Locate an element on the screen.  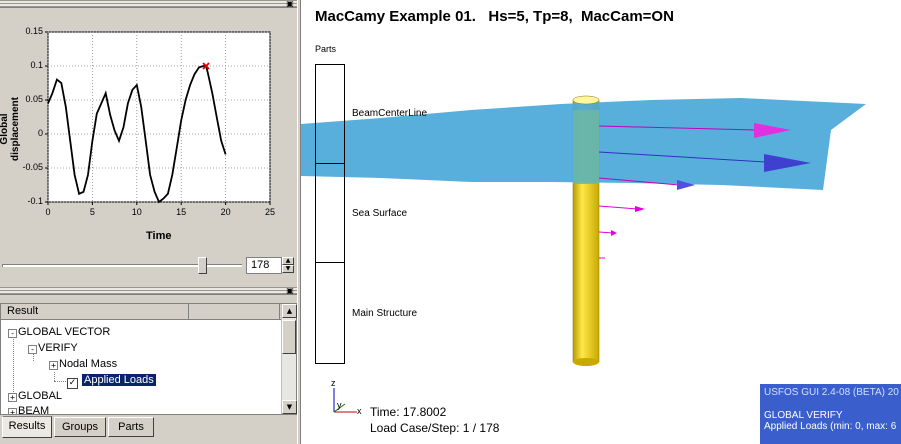
tree-item-label: BEAM is located at coordinates (34, 409).